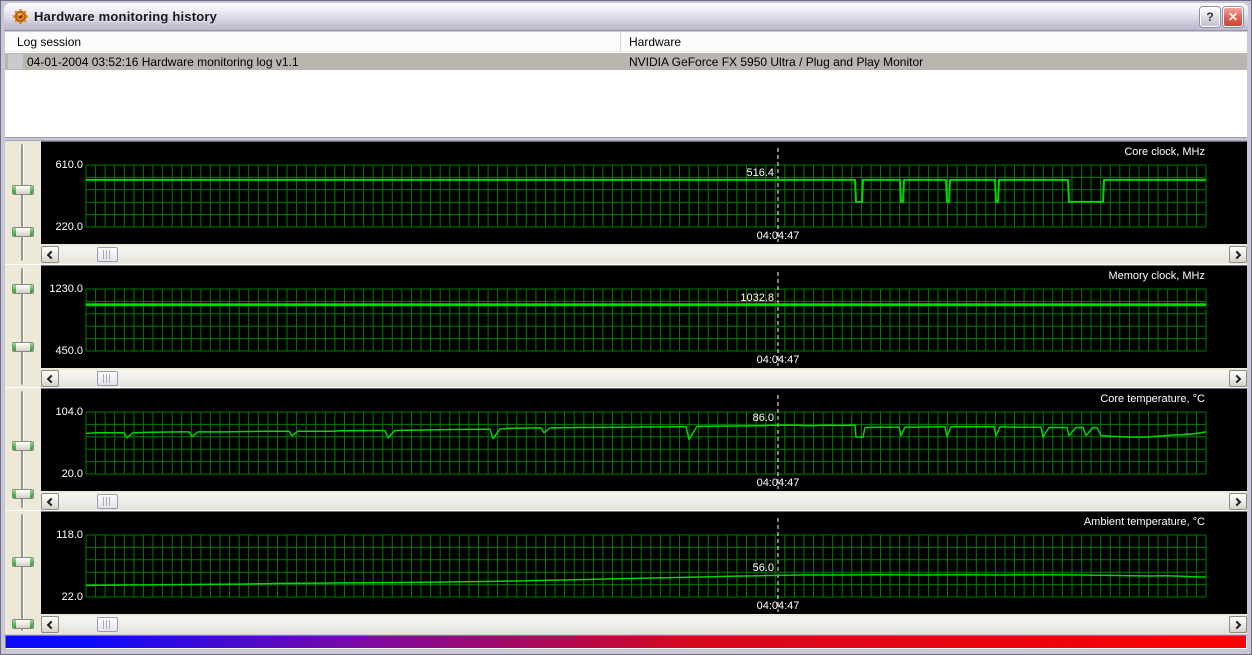  I want to click on axis-min-label: 22.0, so click(72, 597).